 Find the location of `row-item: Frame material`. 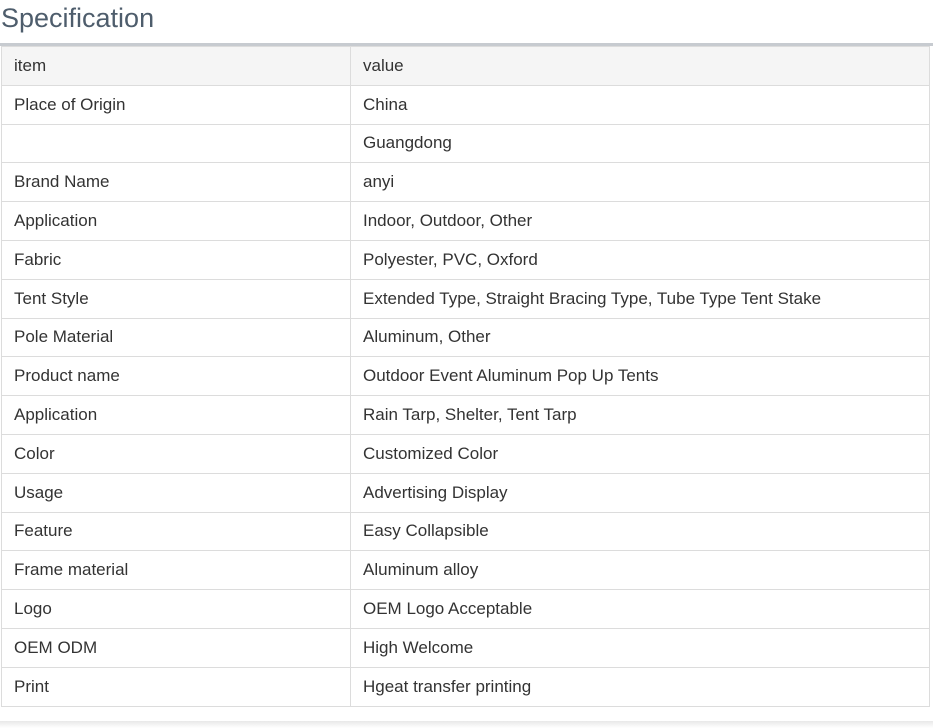

row-item: Frame material is located at coordinates (176, 570).